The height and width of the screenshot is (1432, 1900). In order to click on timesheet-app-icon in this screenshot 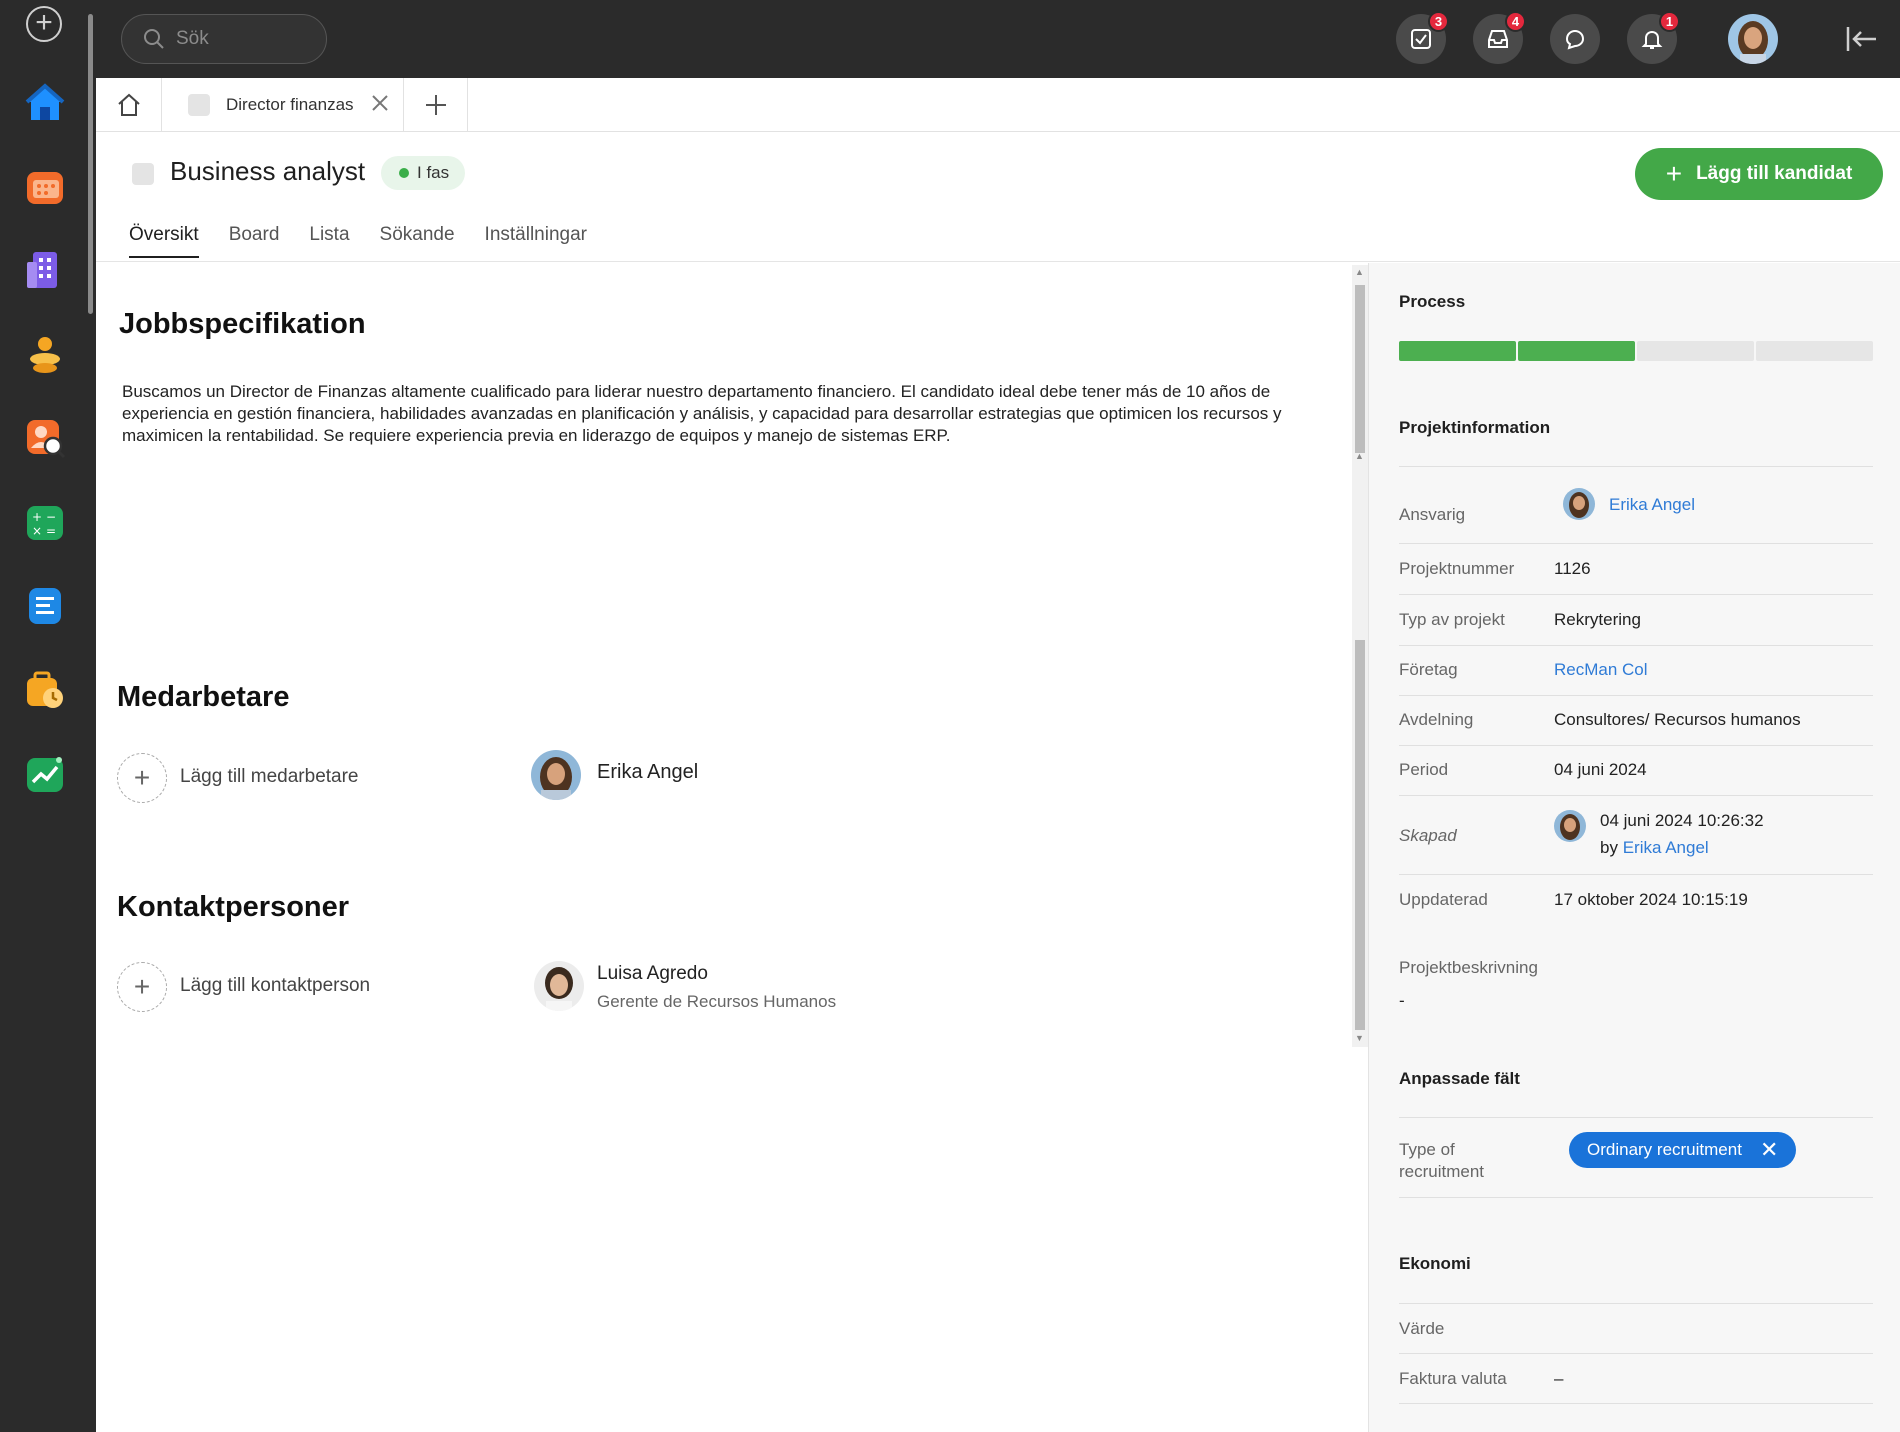, I will do `click(45, 690)`.